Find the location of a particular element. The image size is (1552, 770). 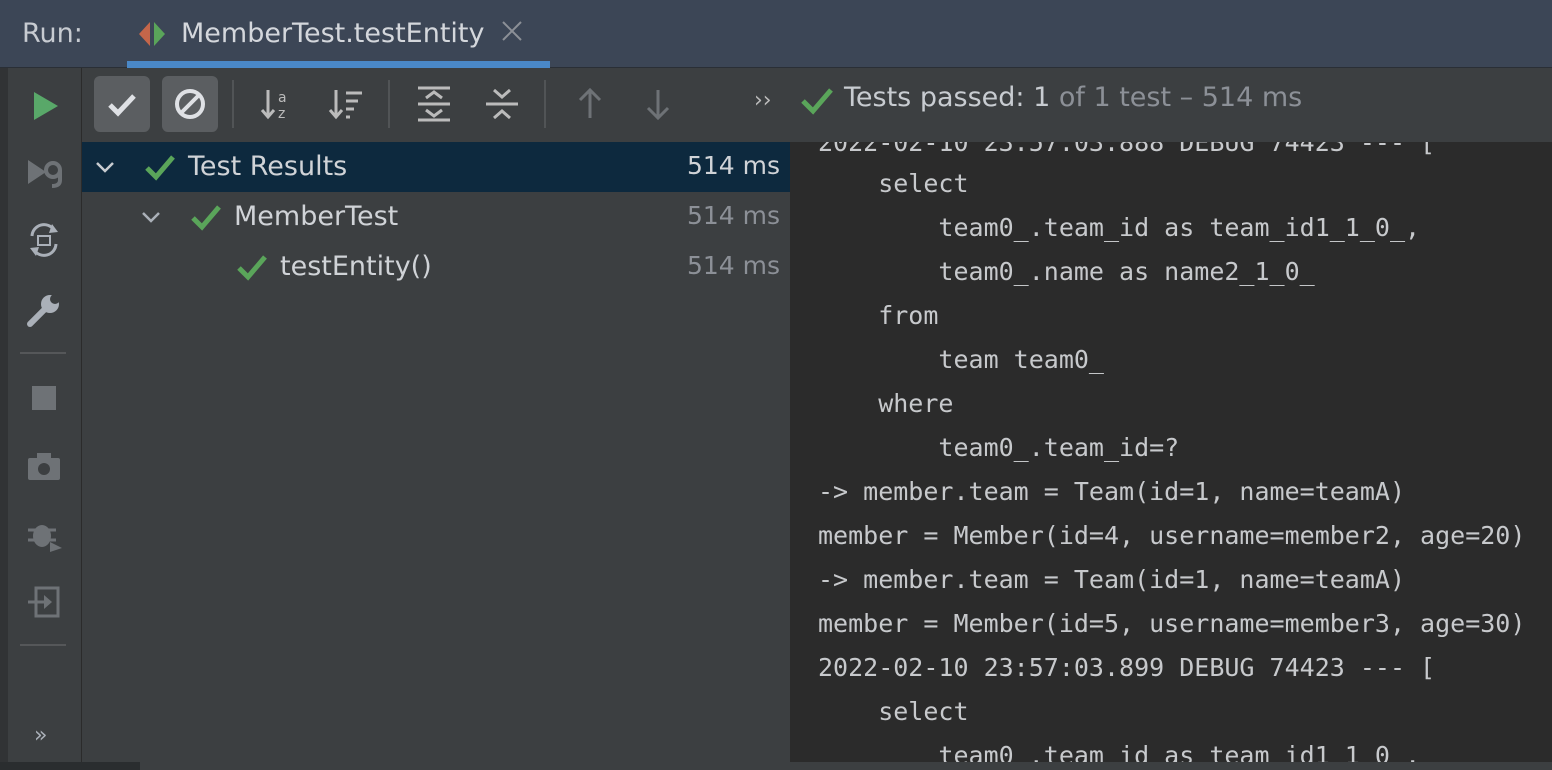

wrench-icon is located at coordinates (44, 310).